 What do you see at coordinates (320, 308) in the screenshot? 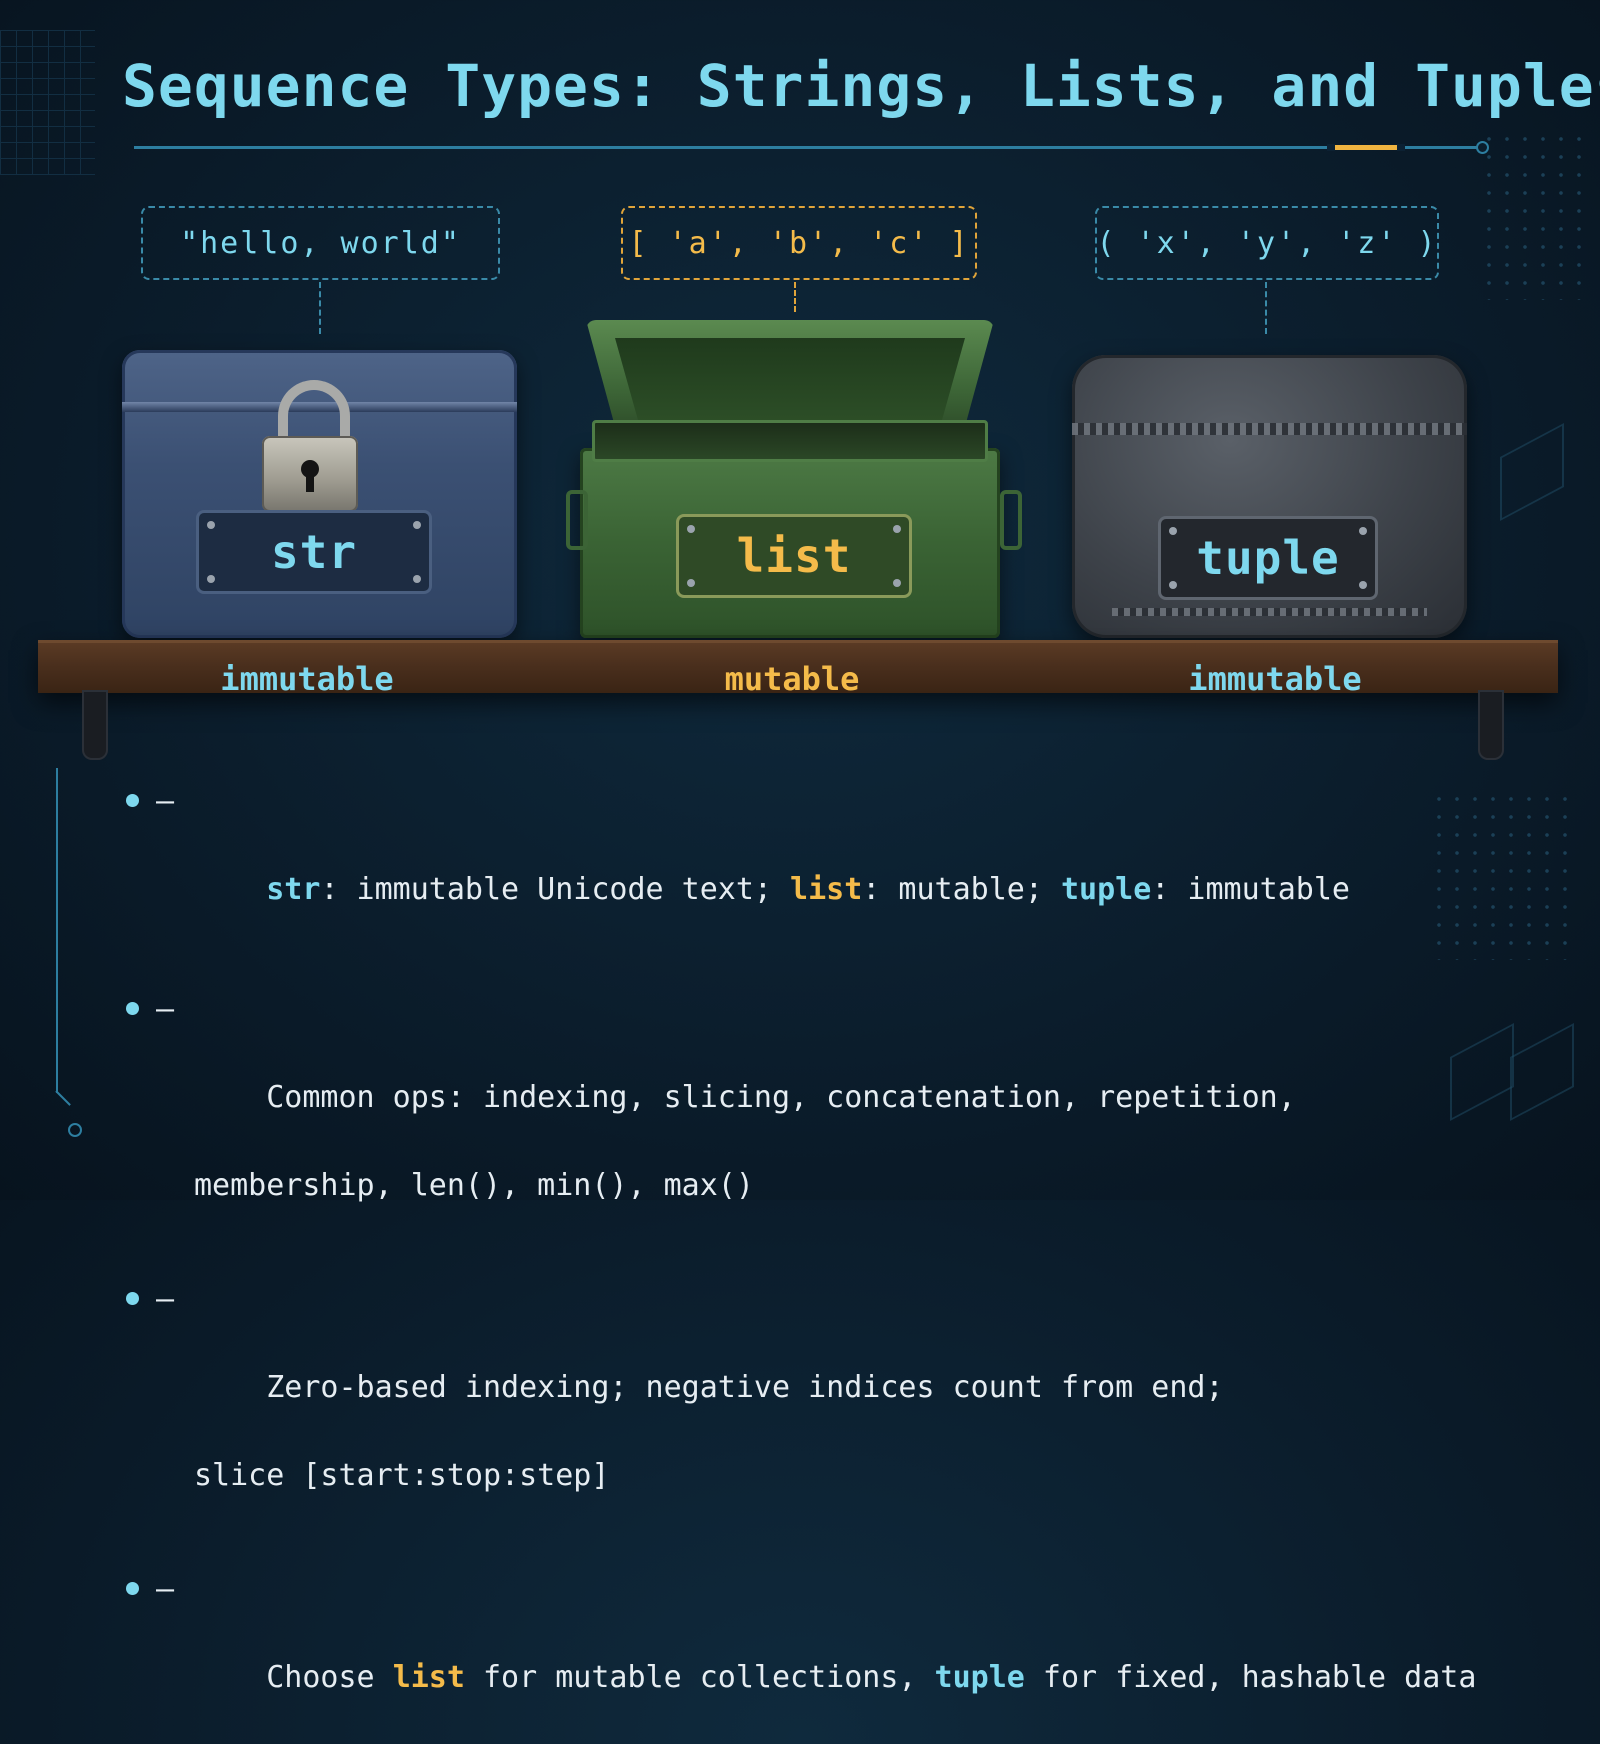
I see `str-connector` at bounding box center [320, 308].